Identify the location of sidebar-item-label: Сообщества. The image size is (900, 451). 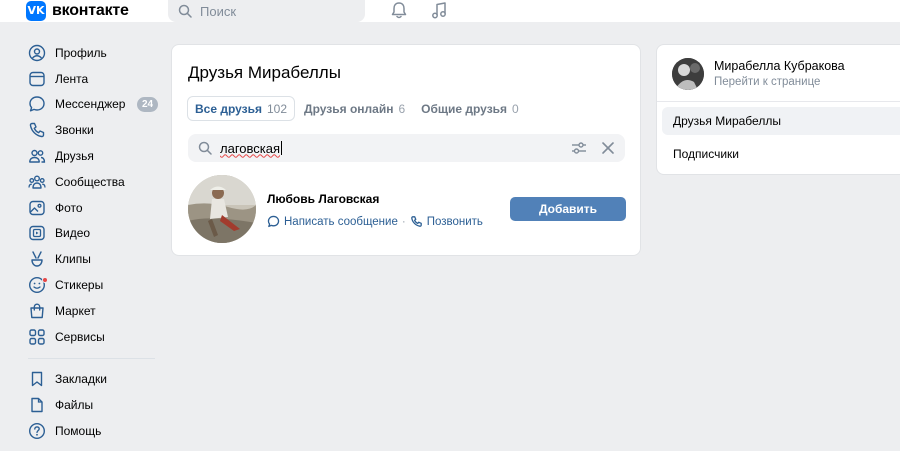
(90, 181).